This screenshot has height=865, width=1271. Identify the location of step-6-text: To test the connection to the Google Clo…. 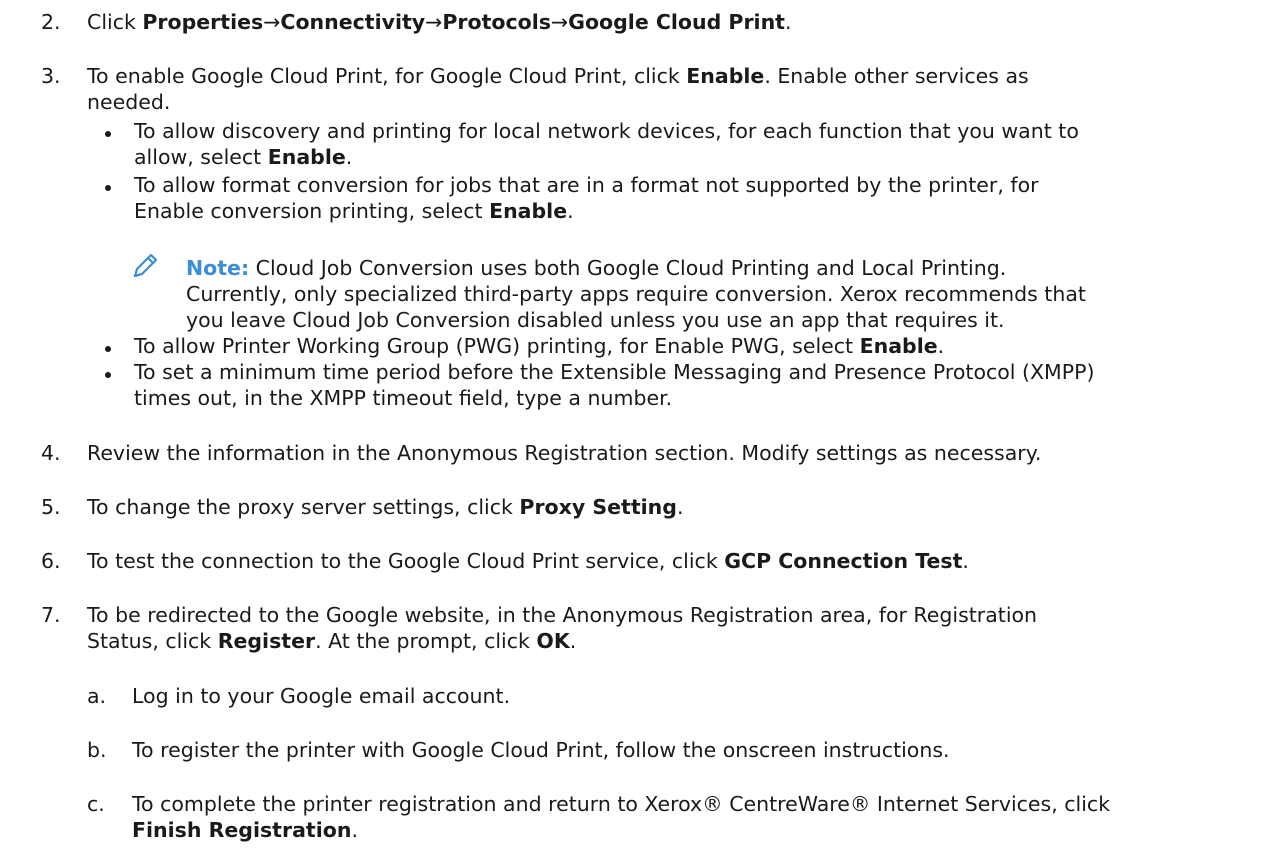
(528, 561).